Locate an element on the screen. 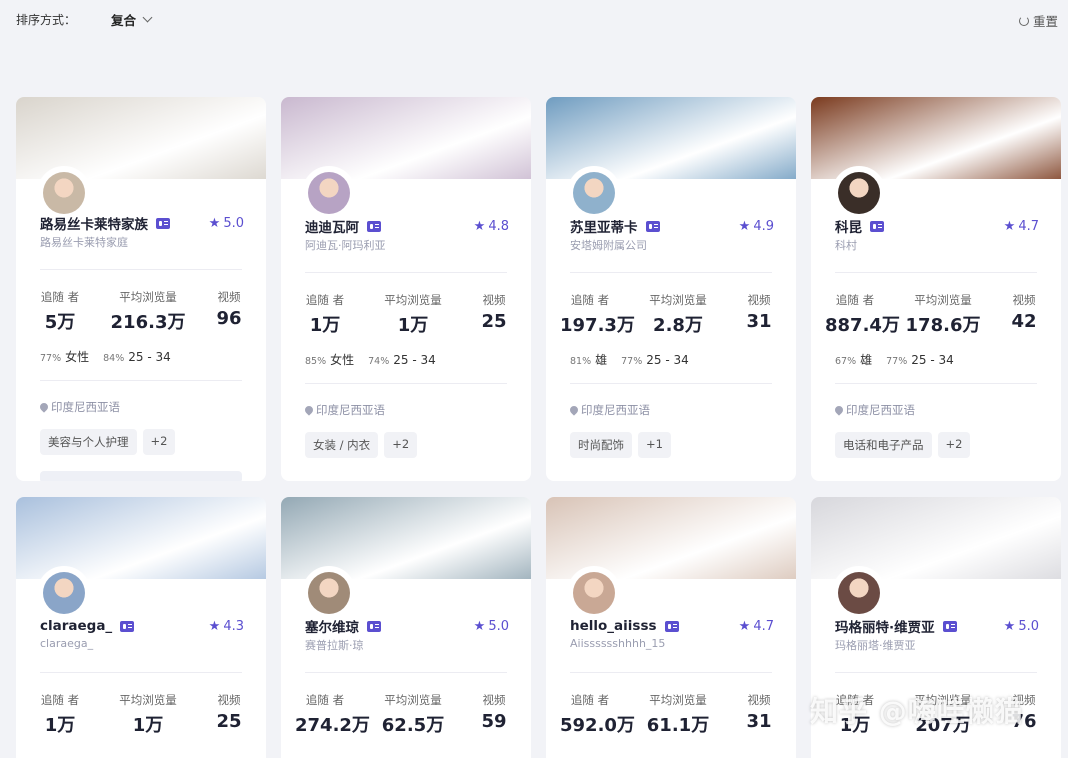  location-pin-icon is located at coordinates (44, 407).